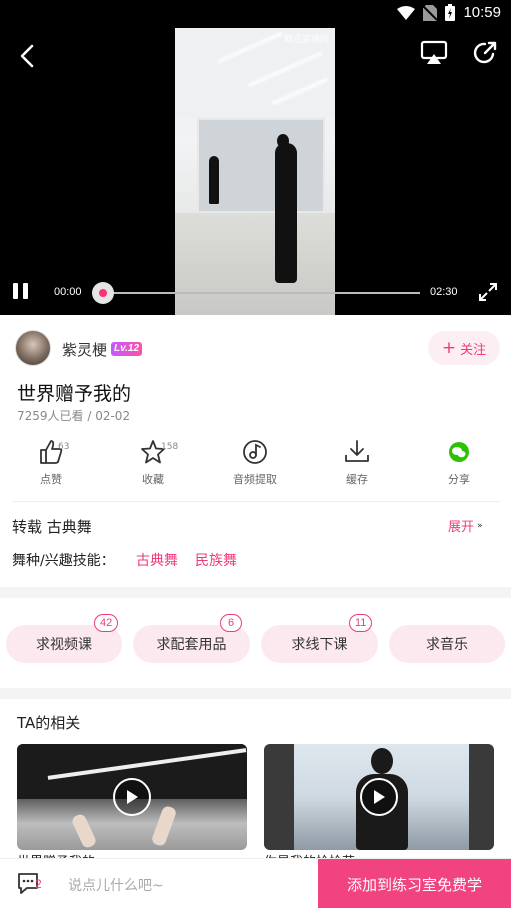  I want to click on audio-extract-button: 音频提取, so click(255, 464).